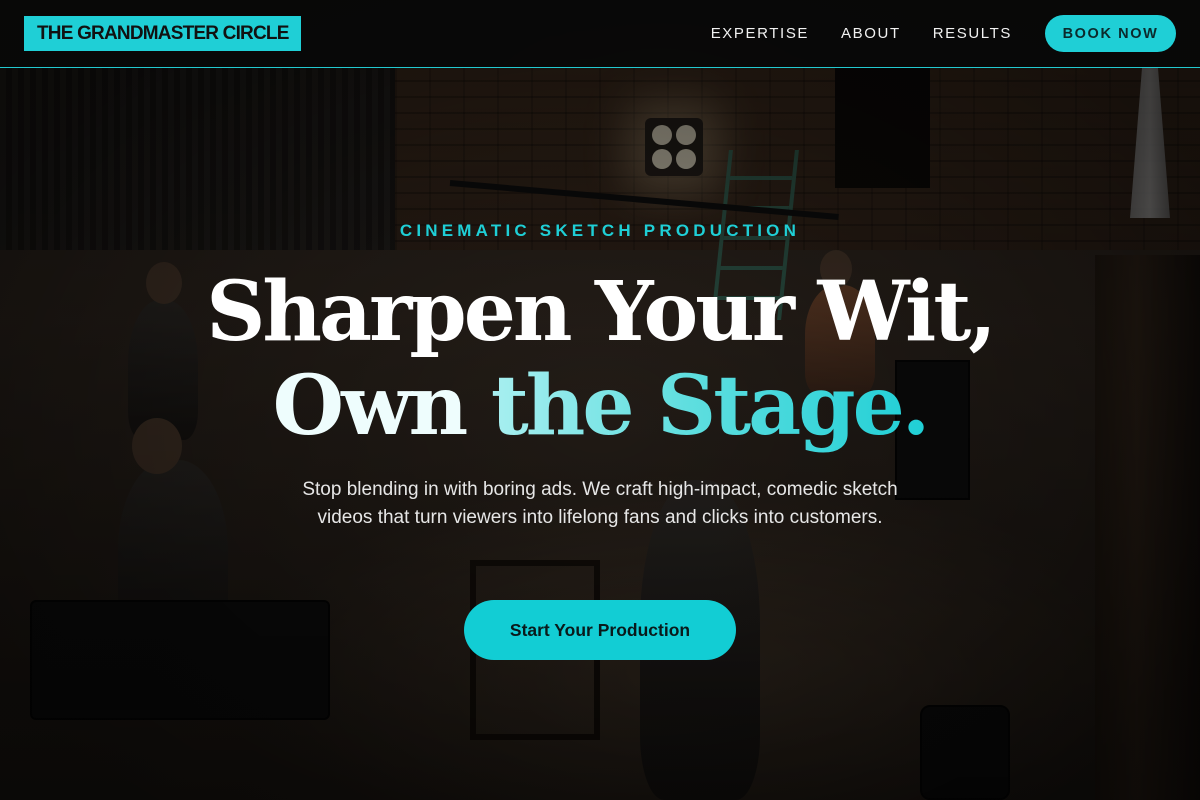 This screenshot has height=800, width=1200. I want to click on start-production-button: Start Your Production, so click(600, 630).